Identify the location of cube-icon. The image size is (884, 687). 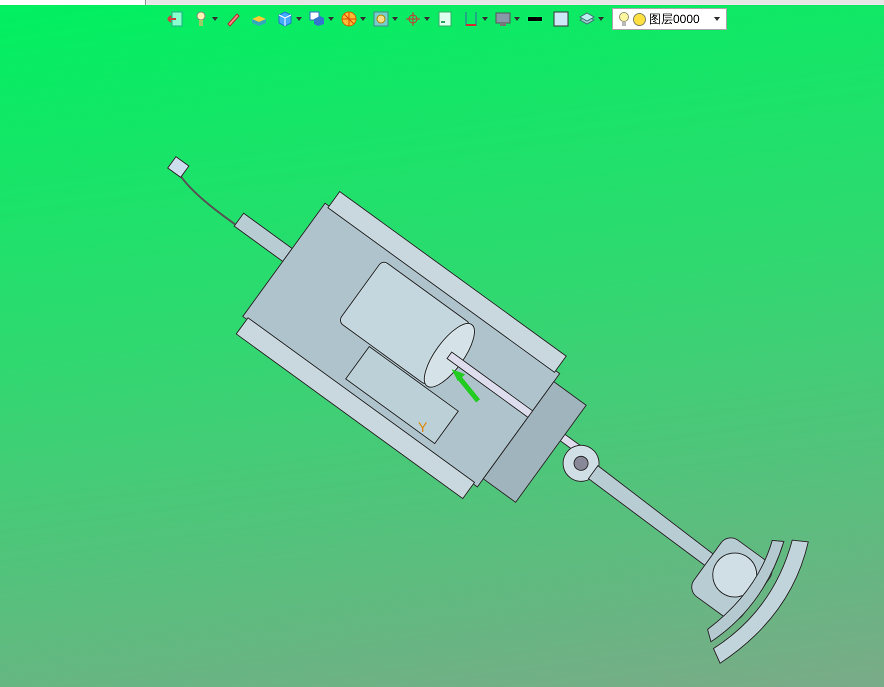
(285, 19).